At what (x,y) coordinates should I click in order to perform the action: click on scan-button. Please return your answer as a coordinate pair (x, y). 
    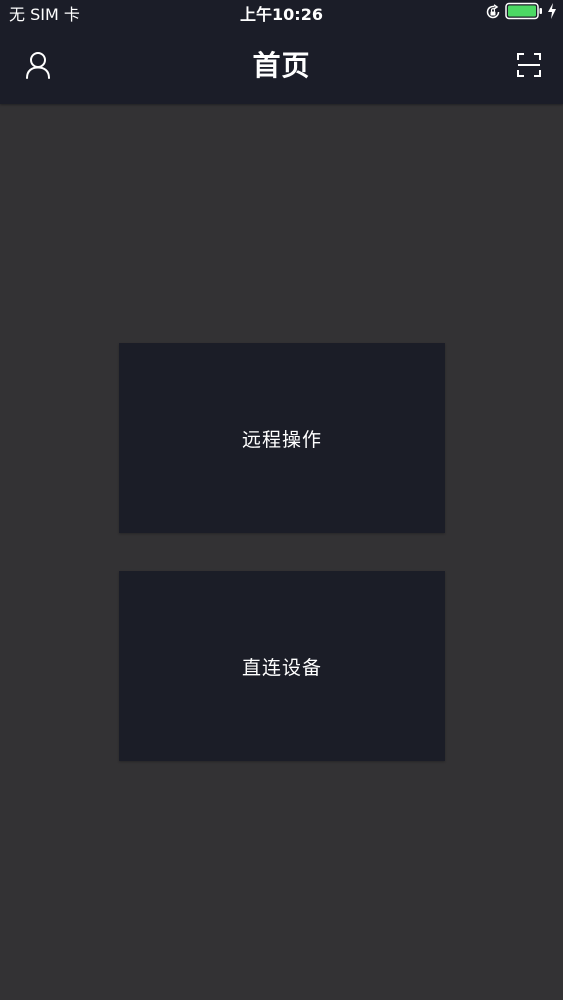
    Looking at the image, I should click on (529, 67).